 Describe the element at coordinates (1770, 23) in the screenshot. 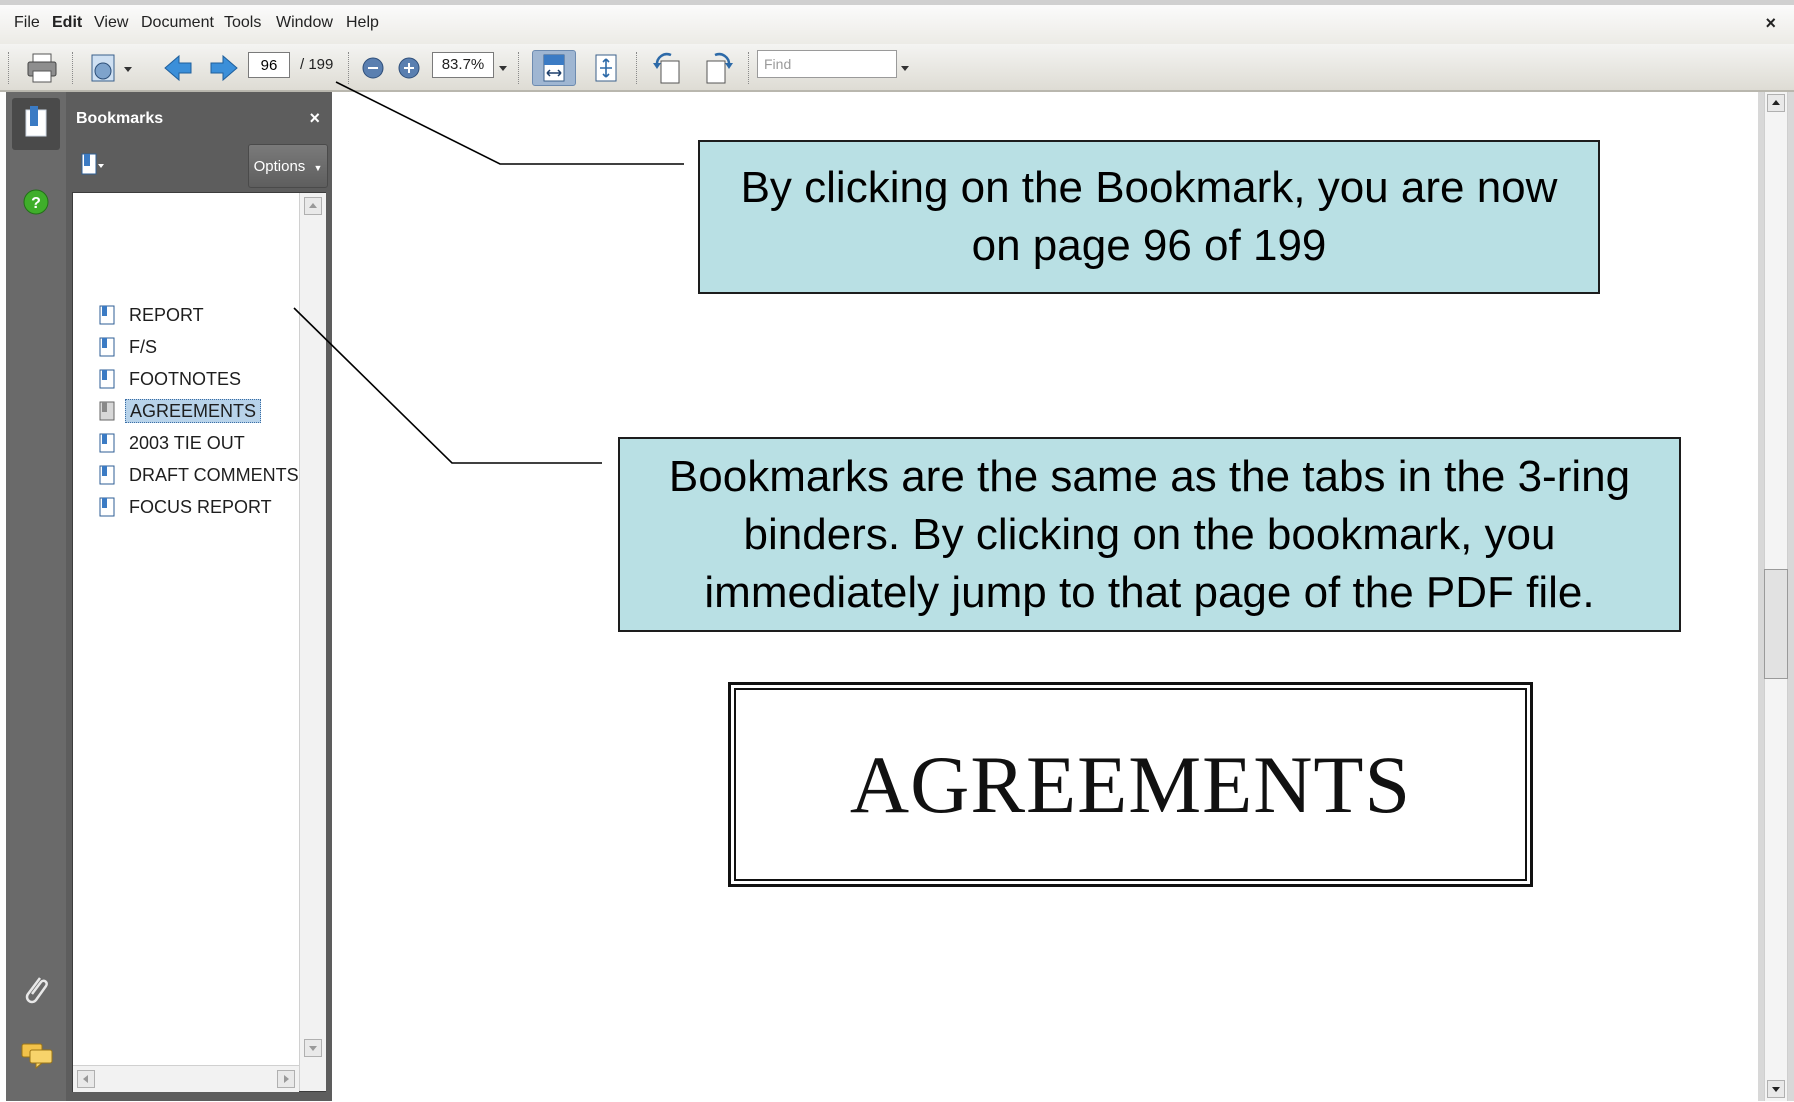

I see `close-document-button: ×` at that location.